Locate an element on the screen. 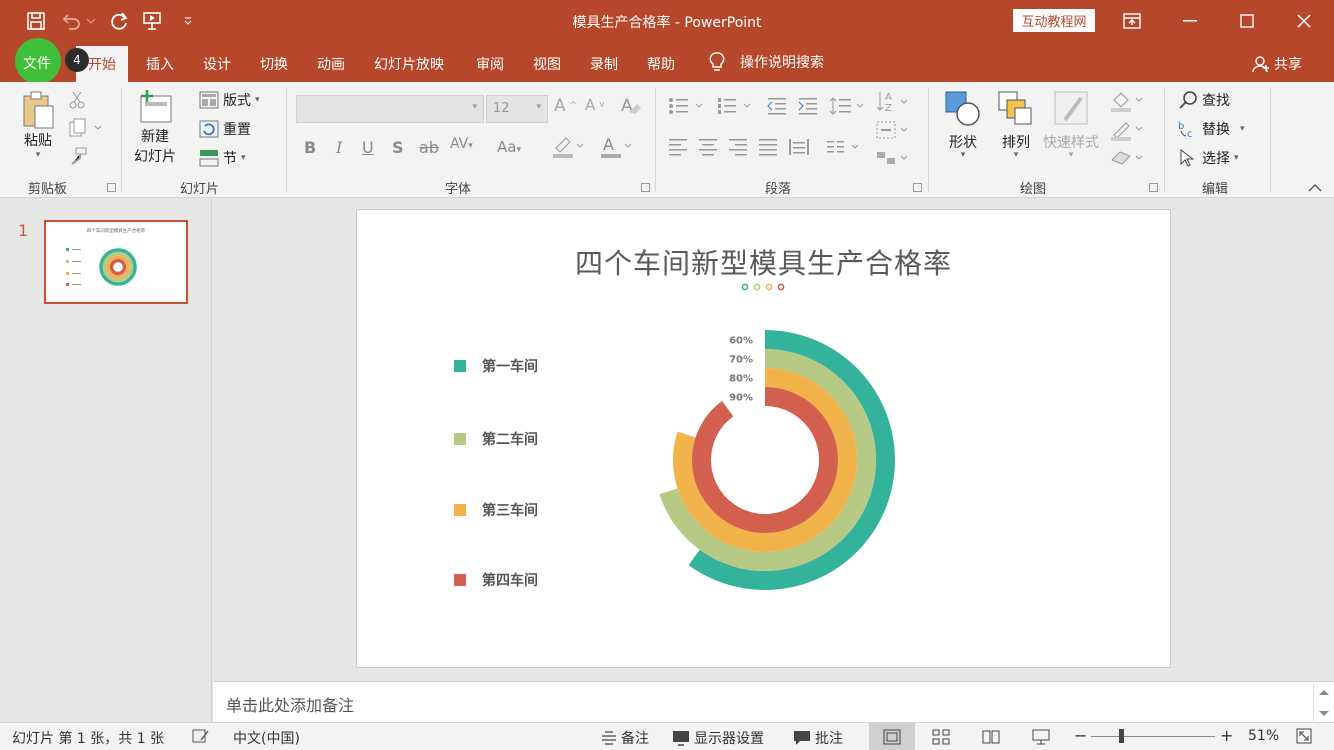 This screenshot has height=750, width=1334. shapes-label: 形状 is located at coordinates (963, 143).